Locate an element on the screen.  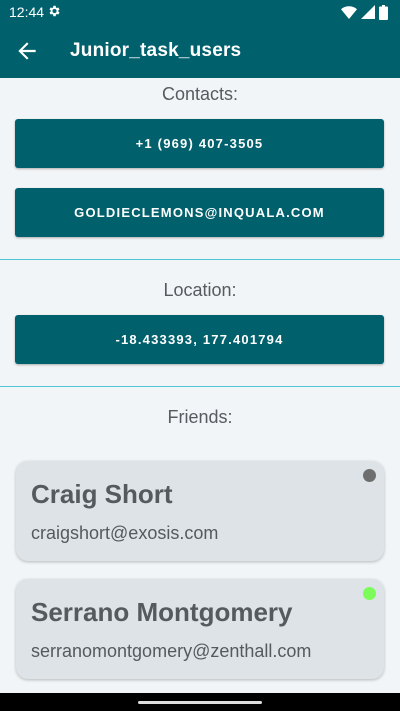
signal-icon is located at coordinates (368, 12).